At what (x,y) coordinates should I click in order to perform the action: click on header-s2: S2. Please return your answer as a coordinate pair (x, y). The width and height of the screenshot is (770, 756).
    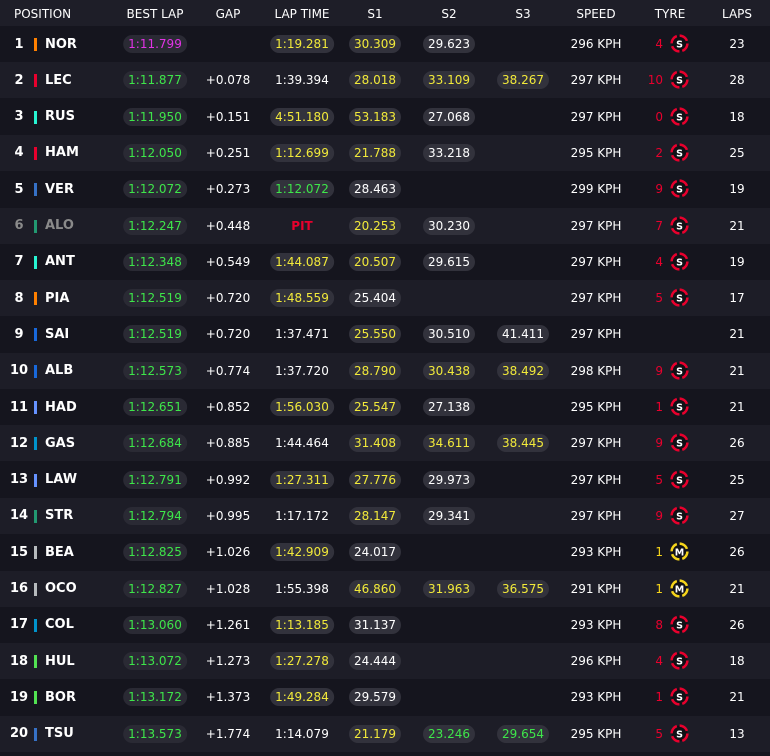
    Looking at the image, I should click on (448, 13).